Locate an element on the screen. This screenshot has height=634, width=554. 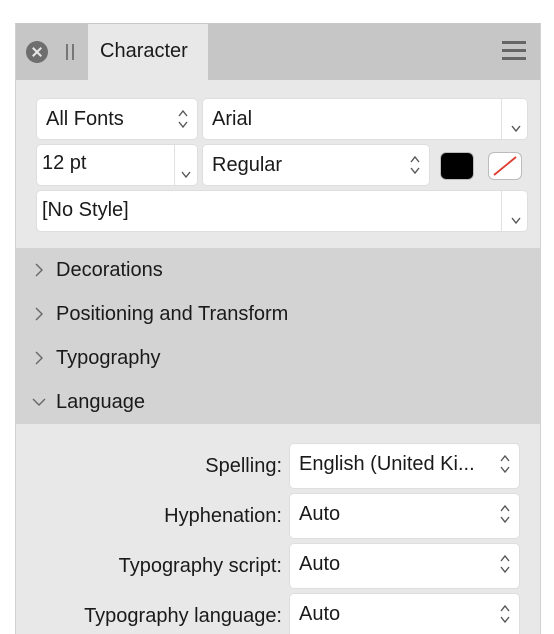
hyphenation-label: Hyphenation: is located at coordinates (223, 516).